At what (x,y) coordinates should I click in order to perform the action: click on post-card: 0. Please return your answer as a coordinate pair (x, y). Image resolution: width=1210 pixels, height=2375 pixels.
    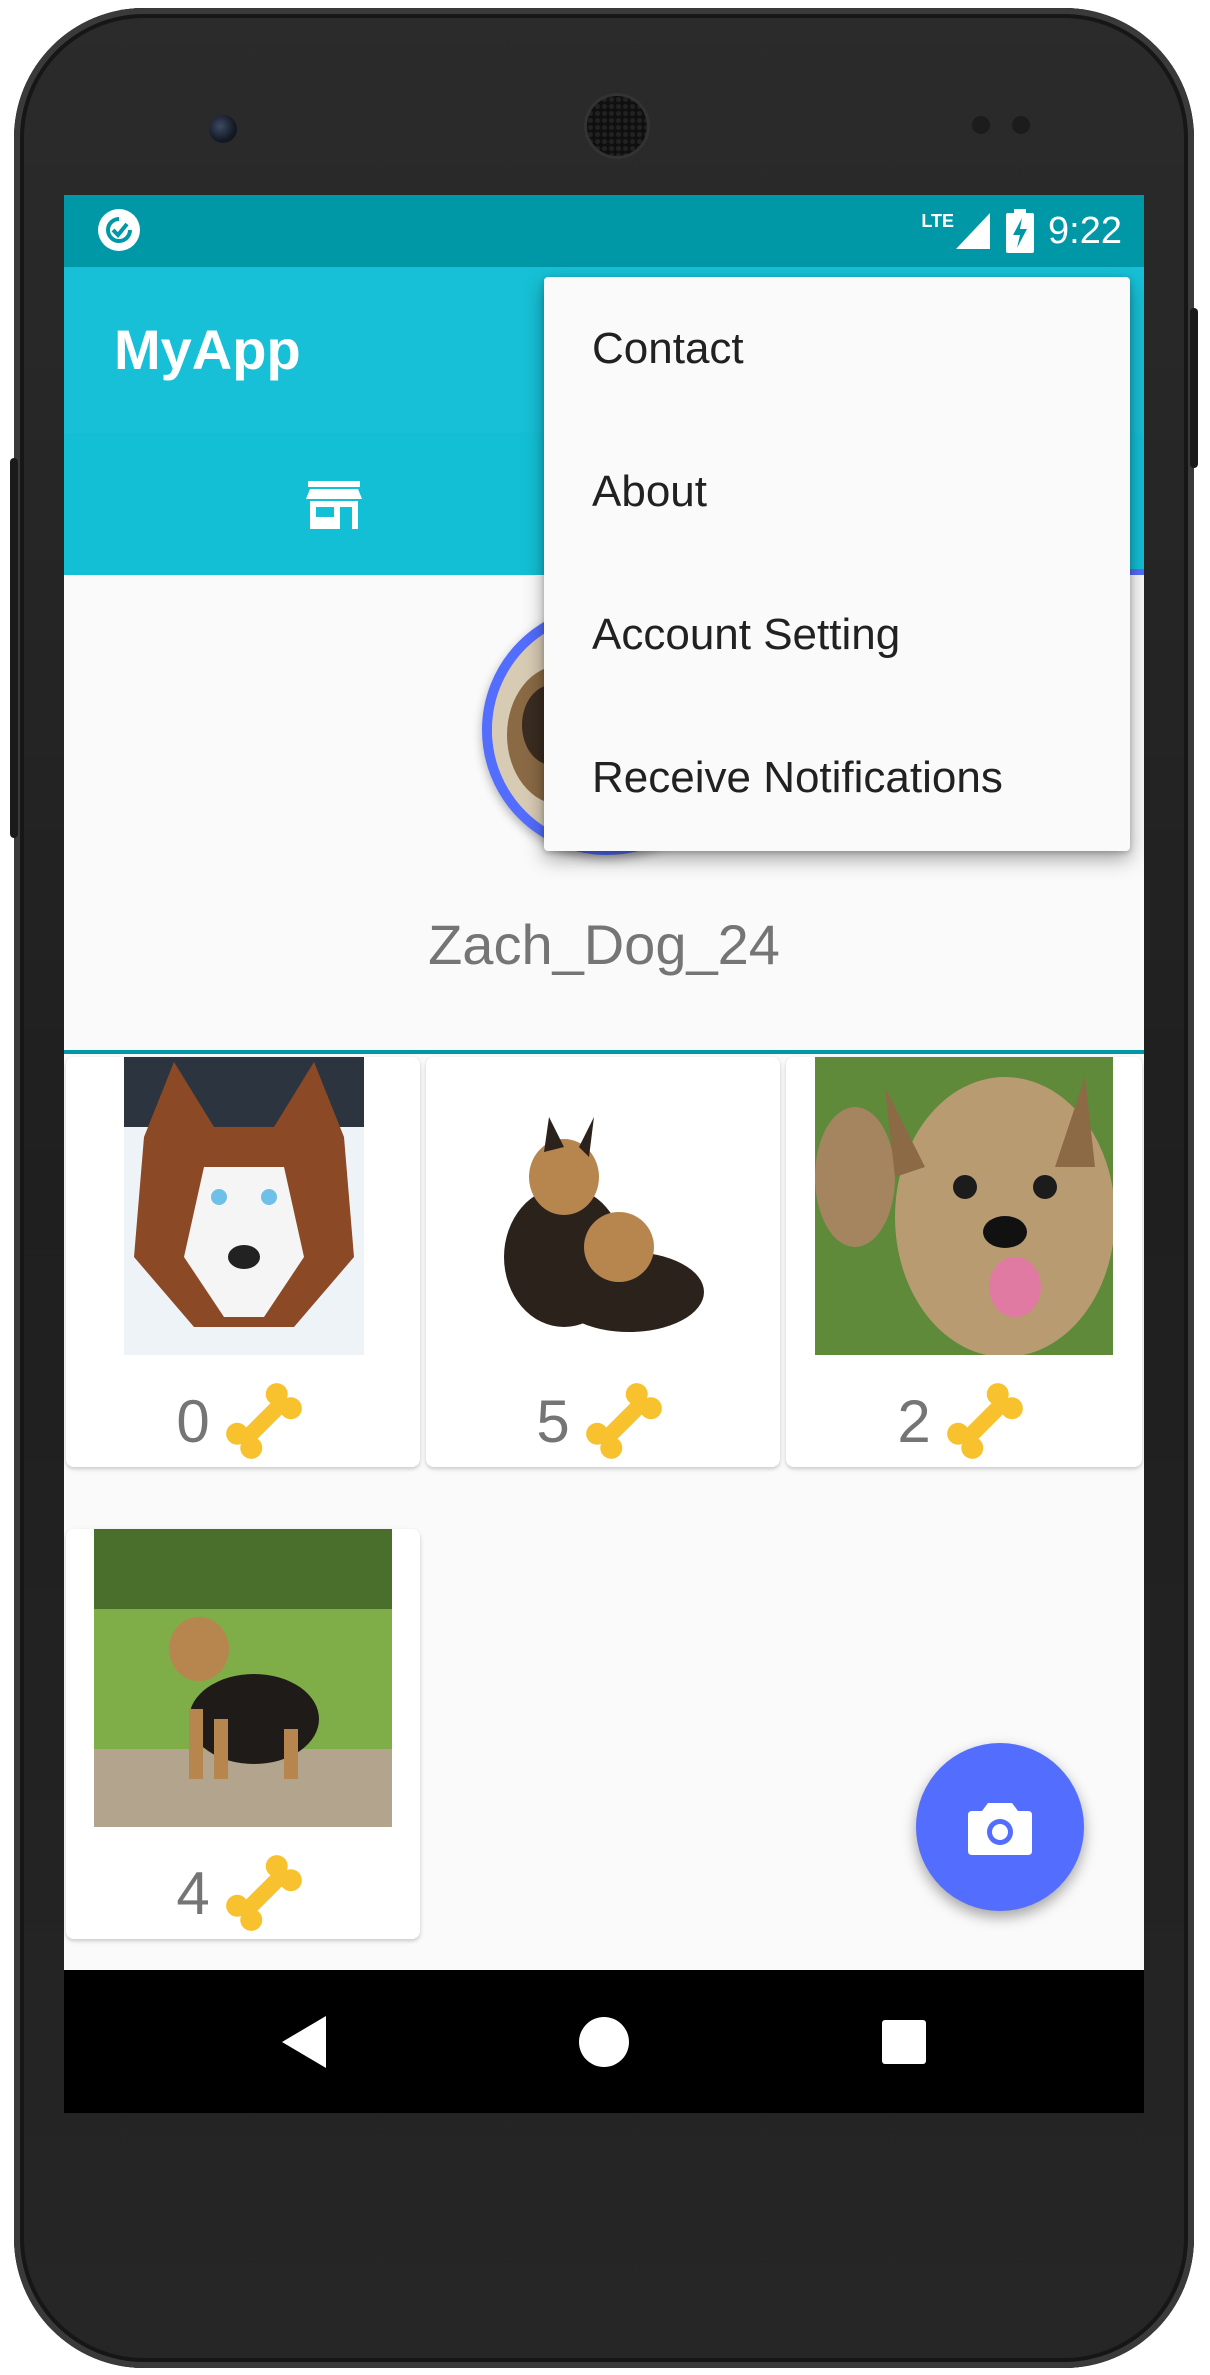
    Looking at the image, I should click on (243, 1262).